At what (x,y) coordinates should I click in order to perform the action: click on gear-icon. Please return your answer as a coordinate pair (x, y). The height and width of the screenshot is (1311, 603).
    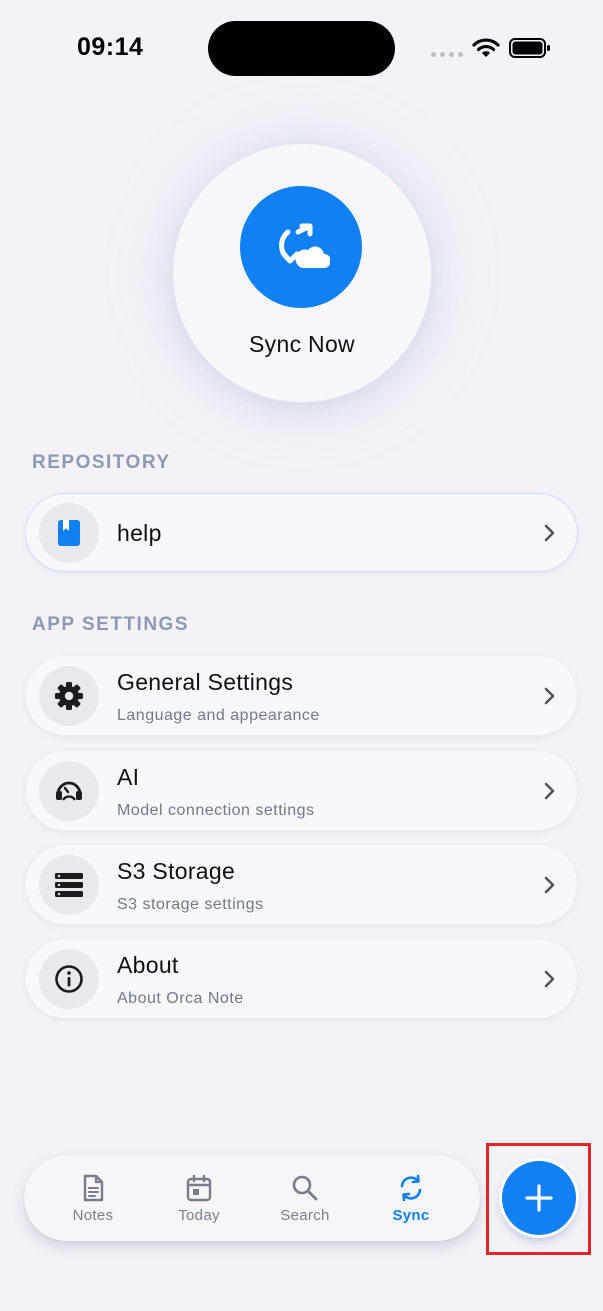
    Looking at the image, I should click on (69, 696).